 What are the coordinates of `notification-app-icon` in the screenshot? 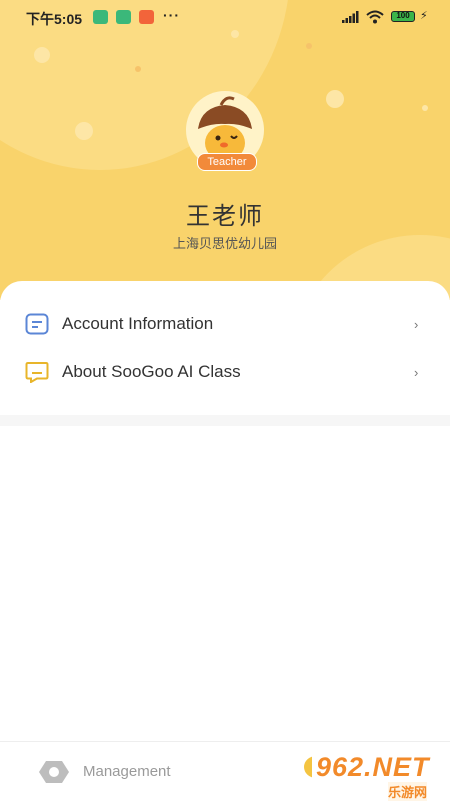 It's located at (146, 17).